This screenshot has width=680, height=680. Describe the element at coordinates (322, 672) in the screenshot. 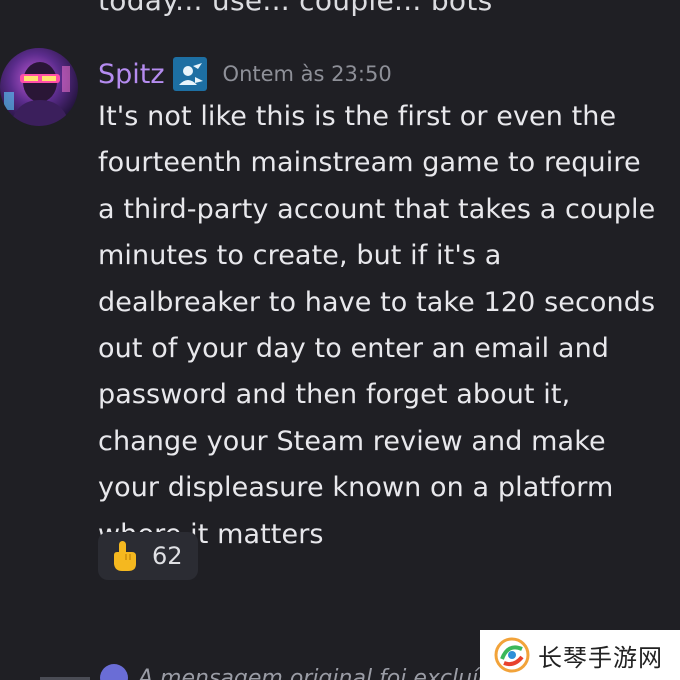

I see `reply-preview-text: A mensagem original foi excluída` at that location.